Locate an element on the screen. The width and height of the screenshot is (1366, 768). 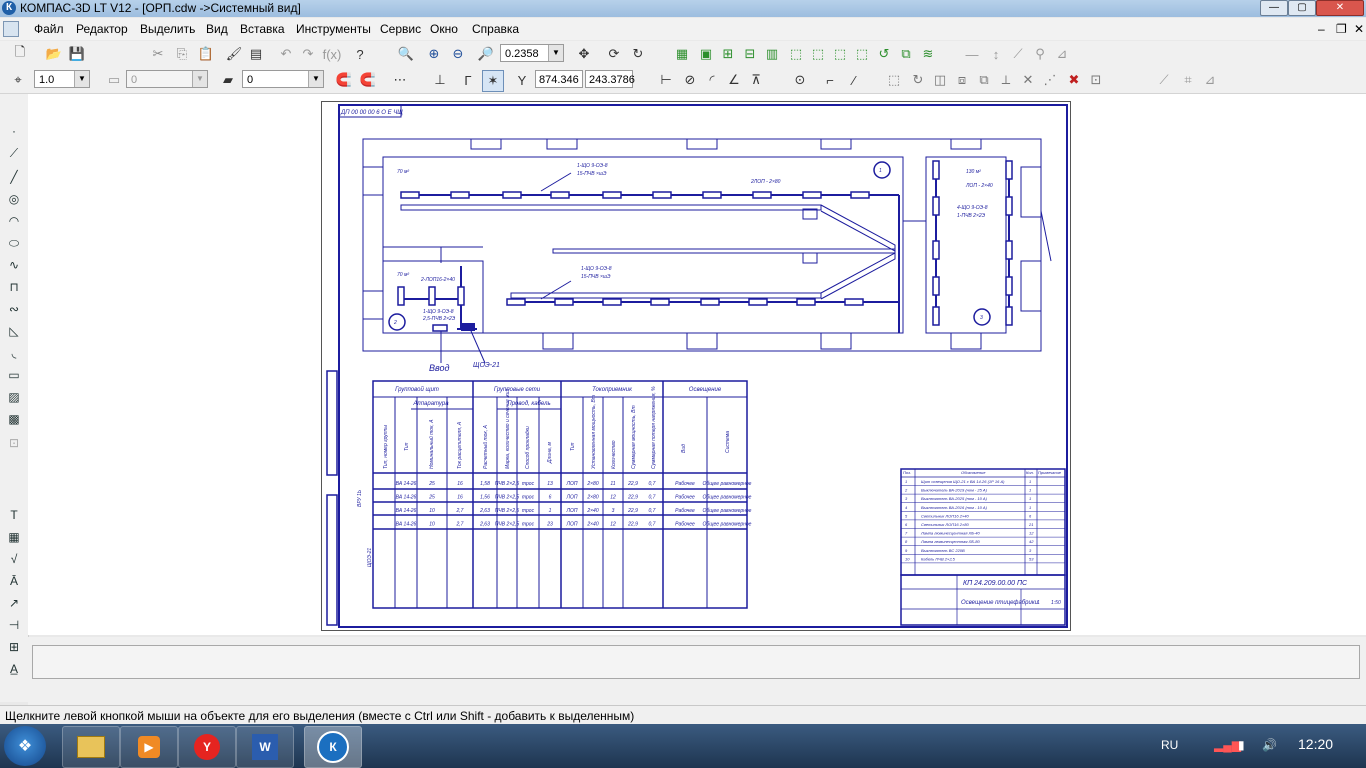
rebuild-icon: ↻ is located at coordinates (638, 54).